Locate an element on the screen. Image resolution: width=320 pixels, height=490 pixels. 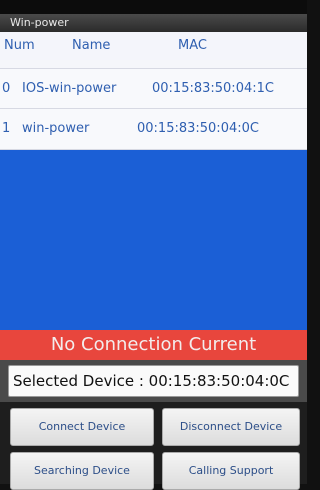
device-row: 1 win-power 00:15:83:50:04:0C is located at coordinates (153, 129).